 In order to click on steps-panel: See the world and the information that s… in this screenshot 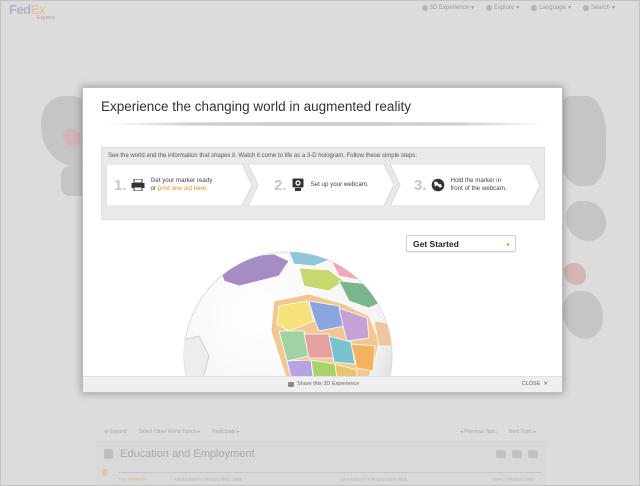, I will do `click(323, 183)`.